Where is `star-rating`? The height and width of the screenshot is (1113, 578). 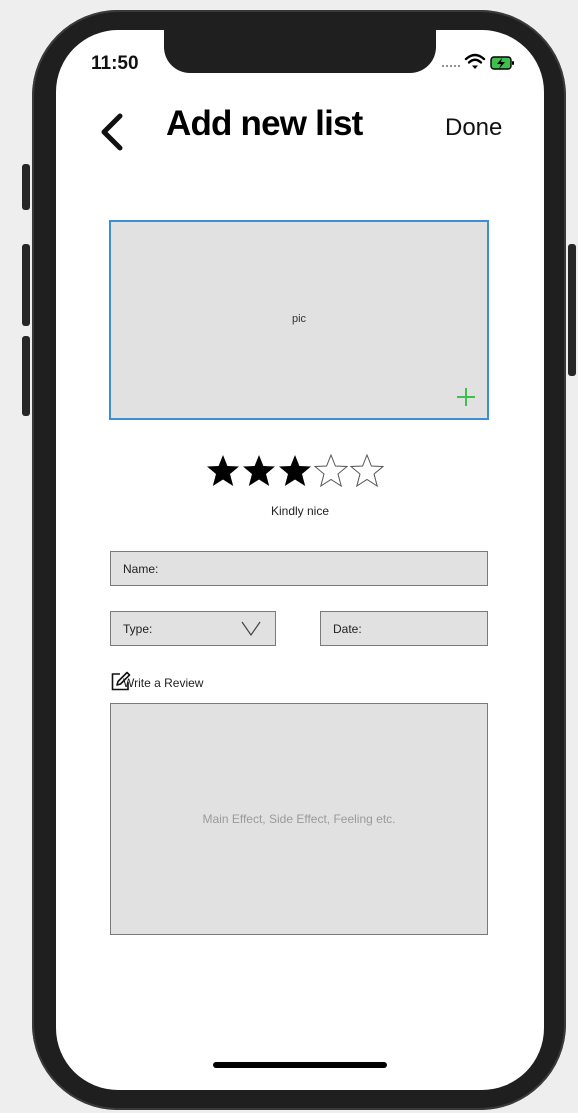
star-rating is located at coordinates (295, 474).